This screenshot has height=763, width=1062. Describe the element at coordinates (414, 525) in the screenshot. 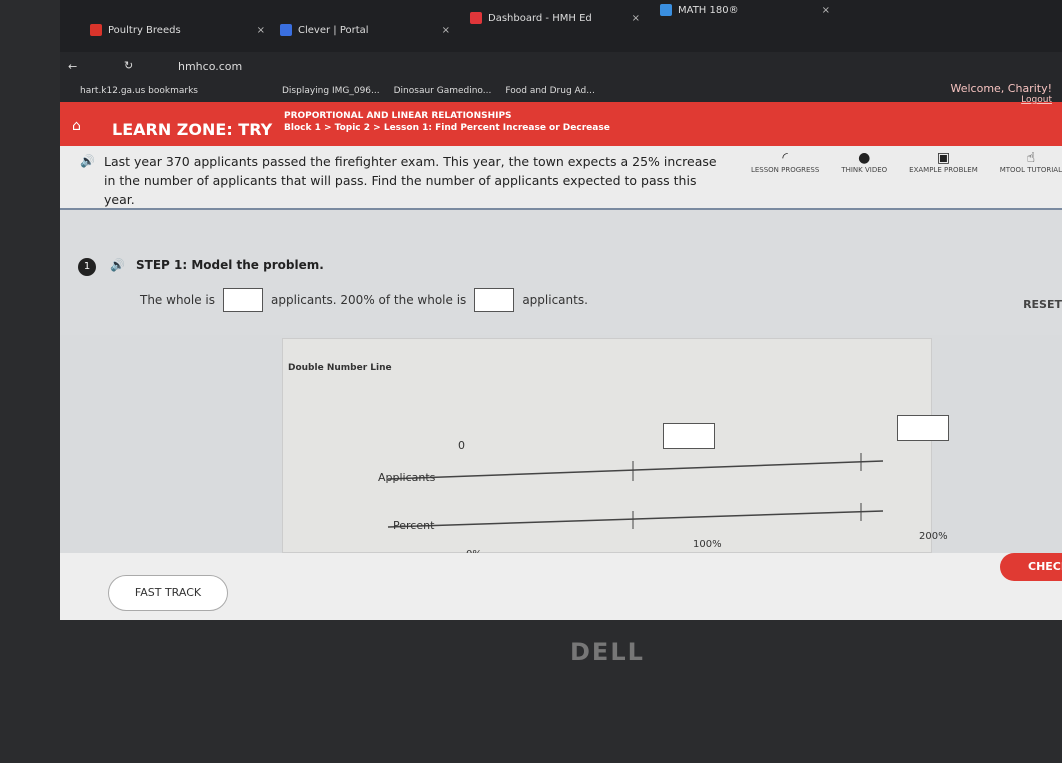

I see `percent-label: Percent` at that location.